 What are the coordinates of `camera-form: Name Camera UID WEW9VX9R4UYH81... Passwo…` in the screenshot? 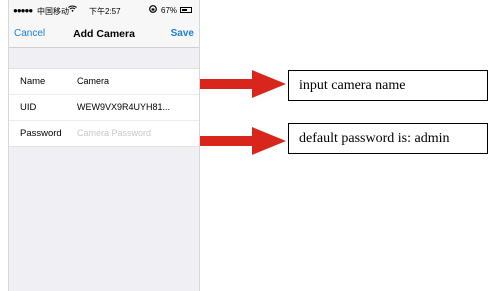 It's located at (104, 107).